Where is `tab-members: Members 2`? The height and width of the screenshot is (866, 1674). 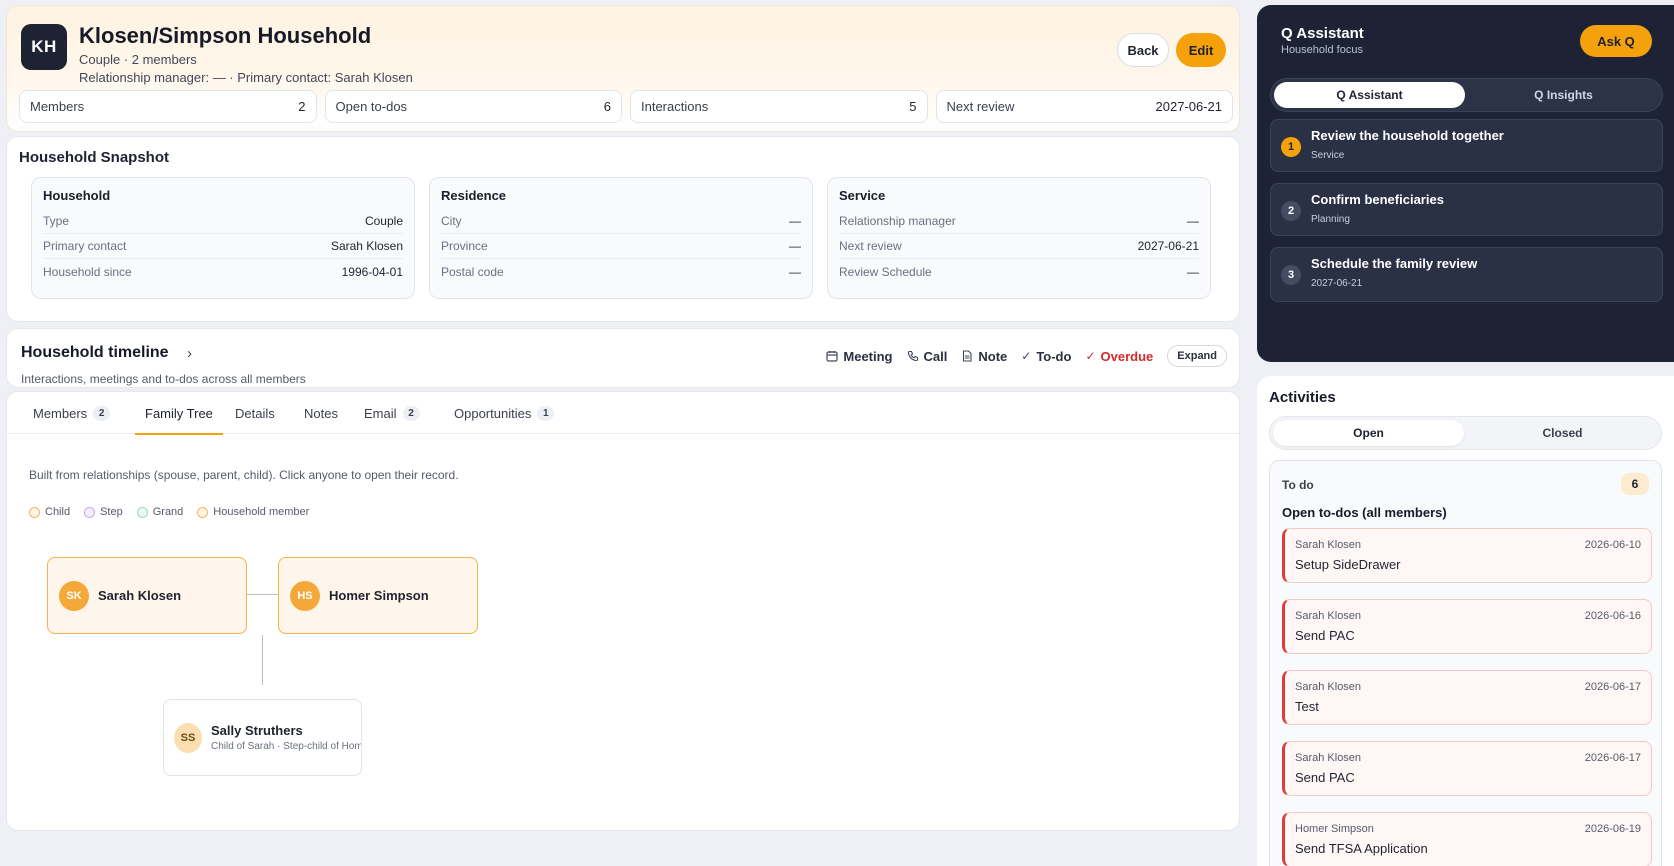
tab-members: Members 2 is located at coordinates (72, 413).